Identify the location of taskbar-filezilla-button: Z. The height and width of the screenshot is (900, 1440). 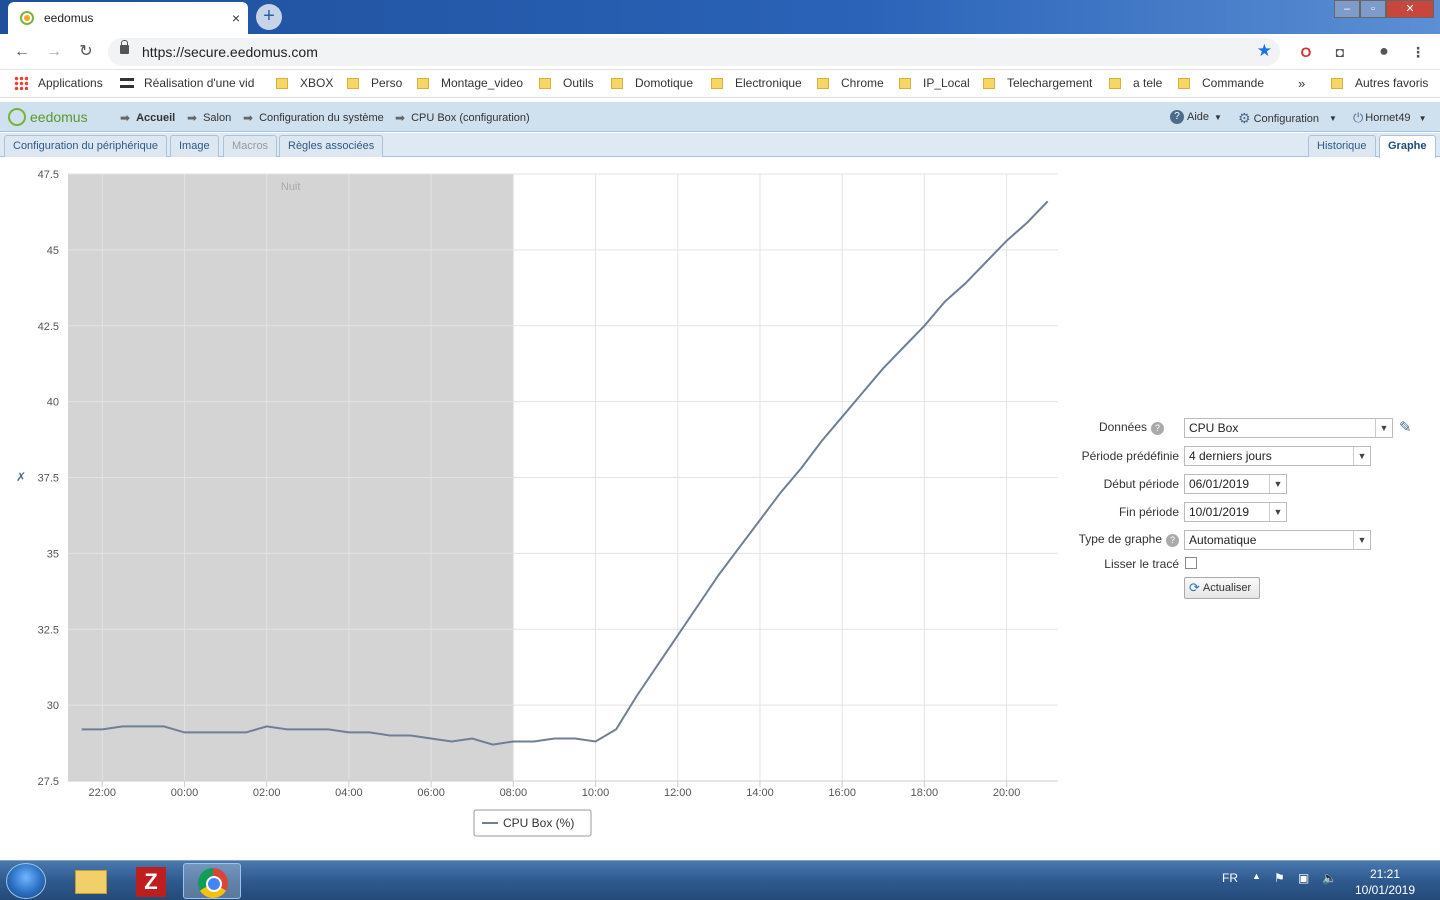
(151, 881).